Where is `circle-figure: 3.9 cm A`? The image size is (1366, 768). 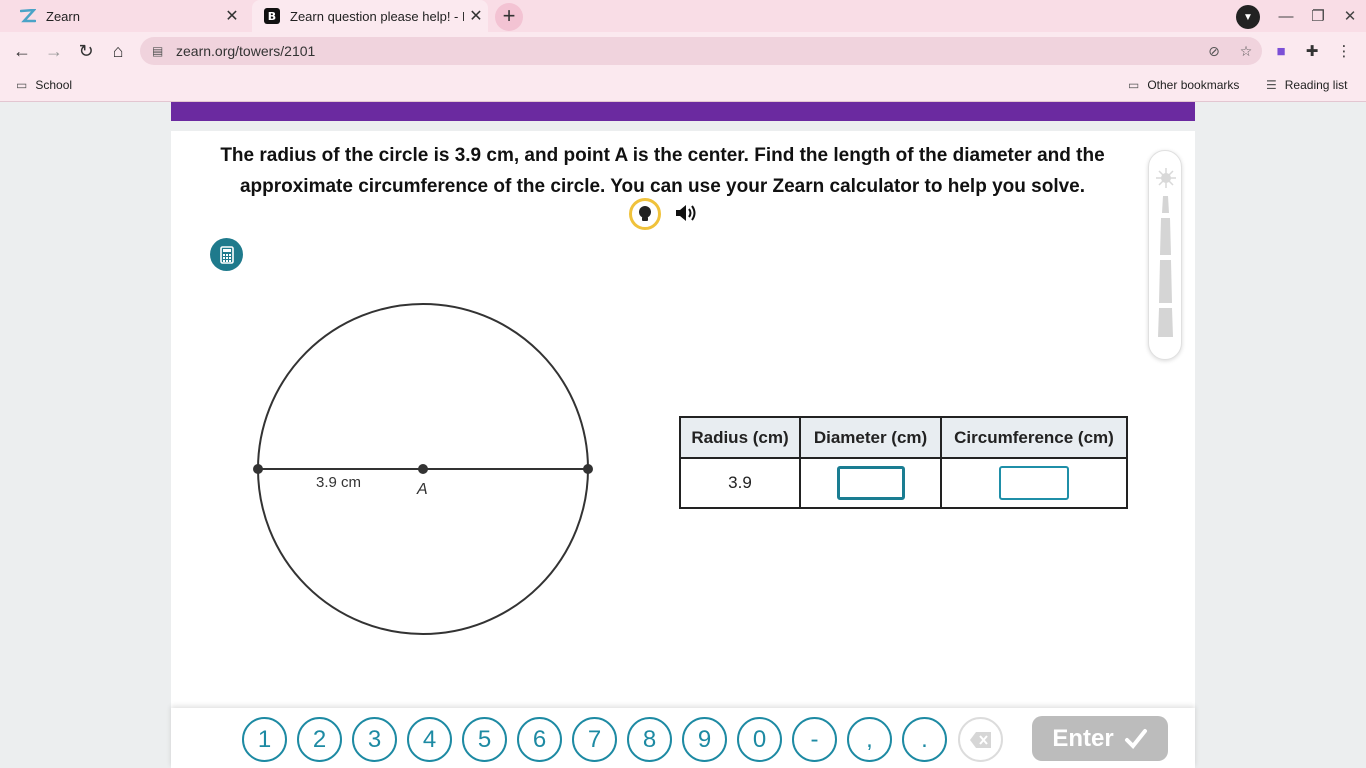 circle-figure: 3.9 cm A is located at coordinates (425, 470).